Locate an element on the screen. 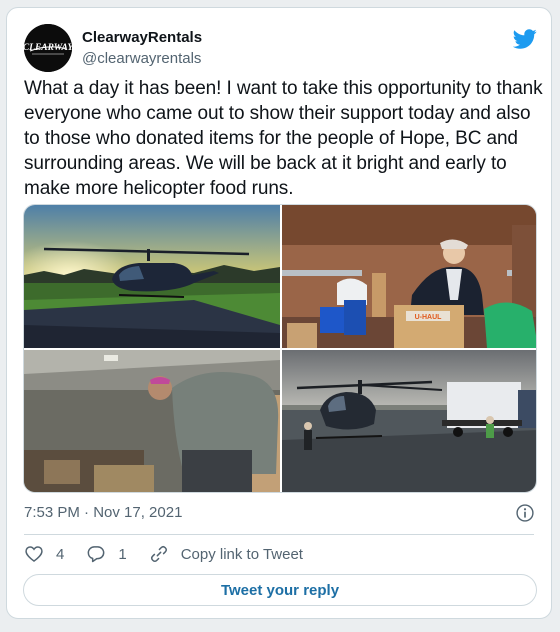 The image size is (560, 632). svg-text: CLEARWAY is located at coordinates (48, 48).